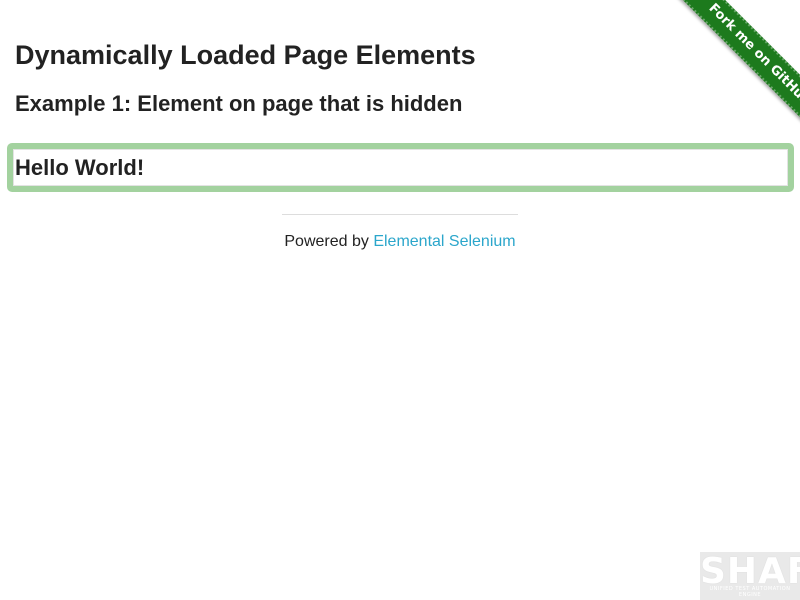  Describe the element at coordinates (400, 214) in the screenshot. I see `footer-divider` at that location.